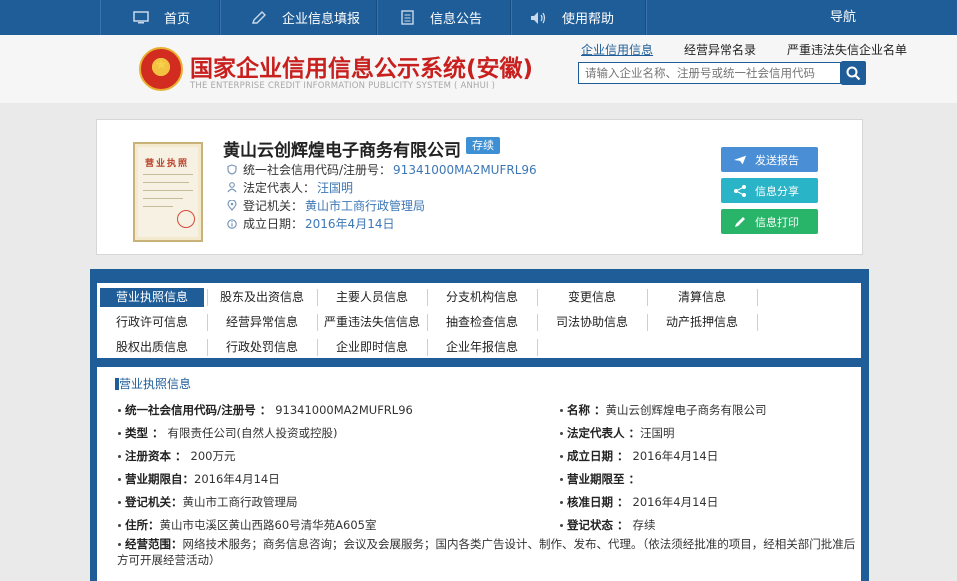 The image size is (957, 581). What do you see at coordinates (273, 224) in the screenshot?
I see `established-label: 成立日期：` at bounding box center [273, 224].